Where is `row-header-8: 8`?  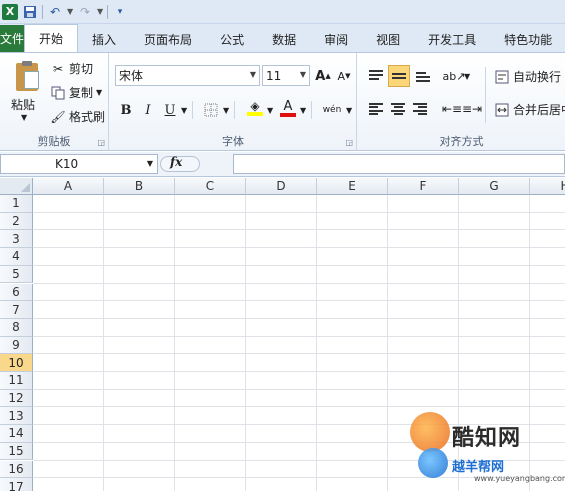 row-header-8: 8 is located at coordinates (16, 327).